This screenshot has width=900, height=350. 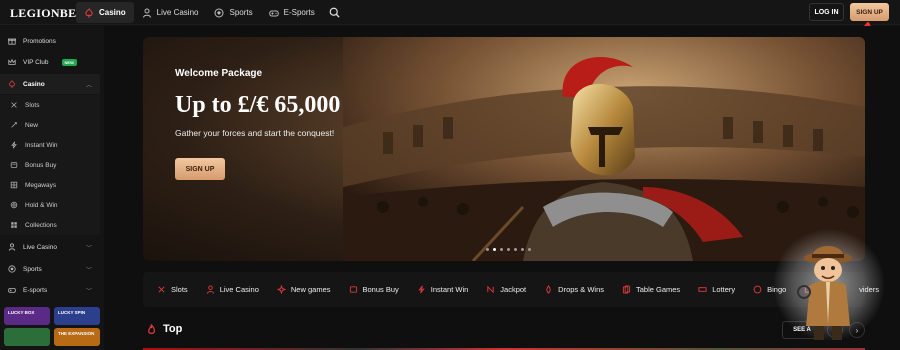 What do you see at coordinates (449, 289) in the screenshot?
I see `category-label: Instant Win` at bounding box center [449, 289].